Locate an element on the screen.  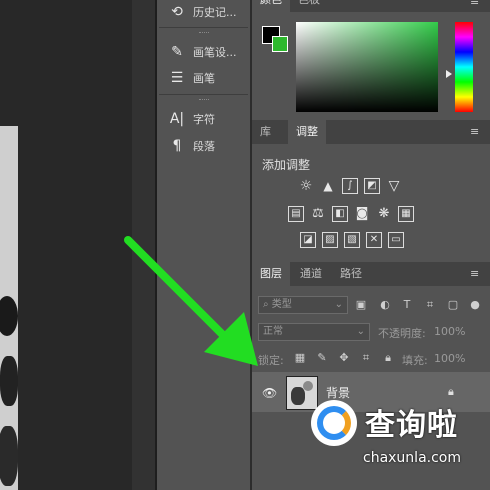
adjustments-row-3: ◪ ▨ ▧ ✕ ▭ is located at coordinates (352, 240).